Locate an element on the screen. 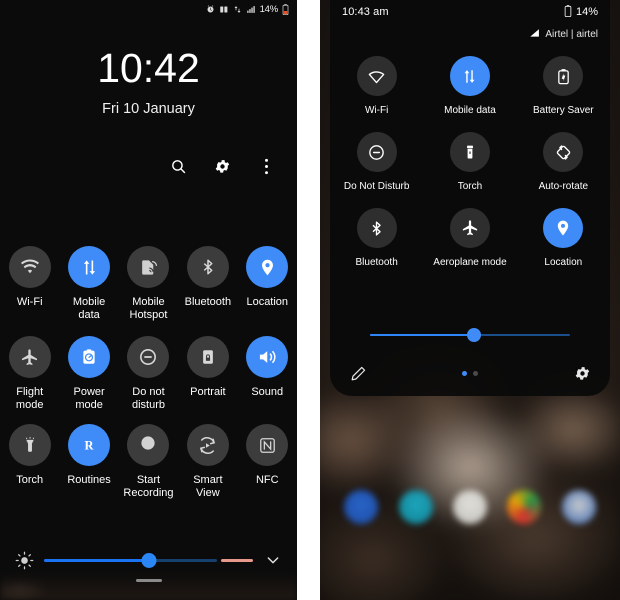  tile-wifi-circle is located at coordinates (29, 267).